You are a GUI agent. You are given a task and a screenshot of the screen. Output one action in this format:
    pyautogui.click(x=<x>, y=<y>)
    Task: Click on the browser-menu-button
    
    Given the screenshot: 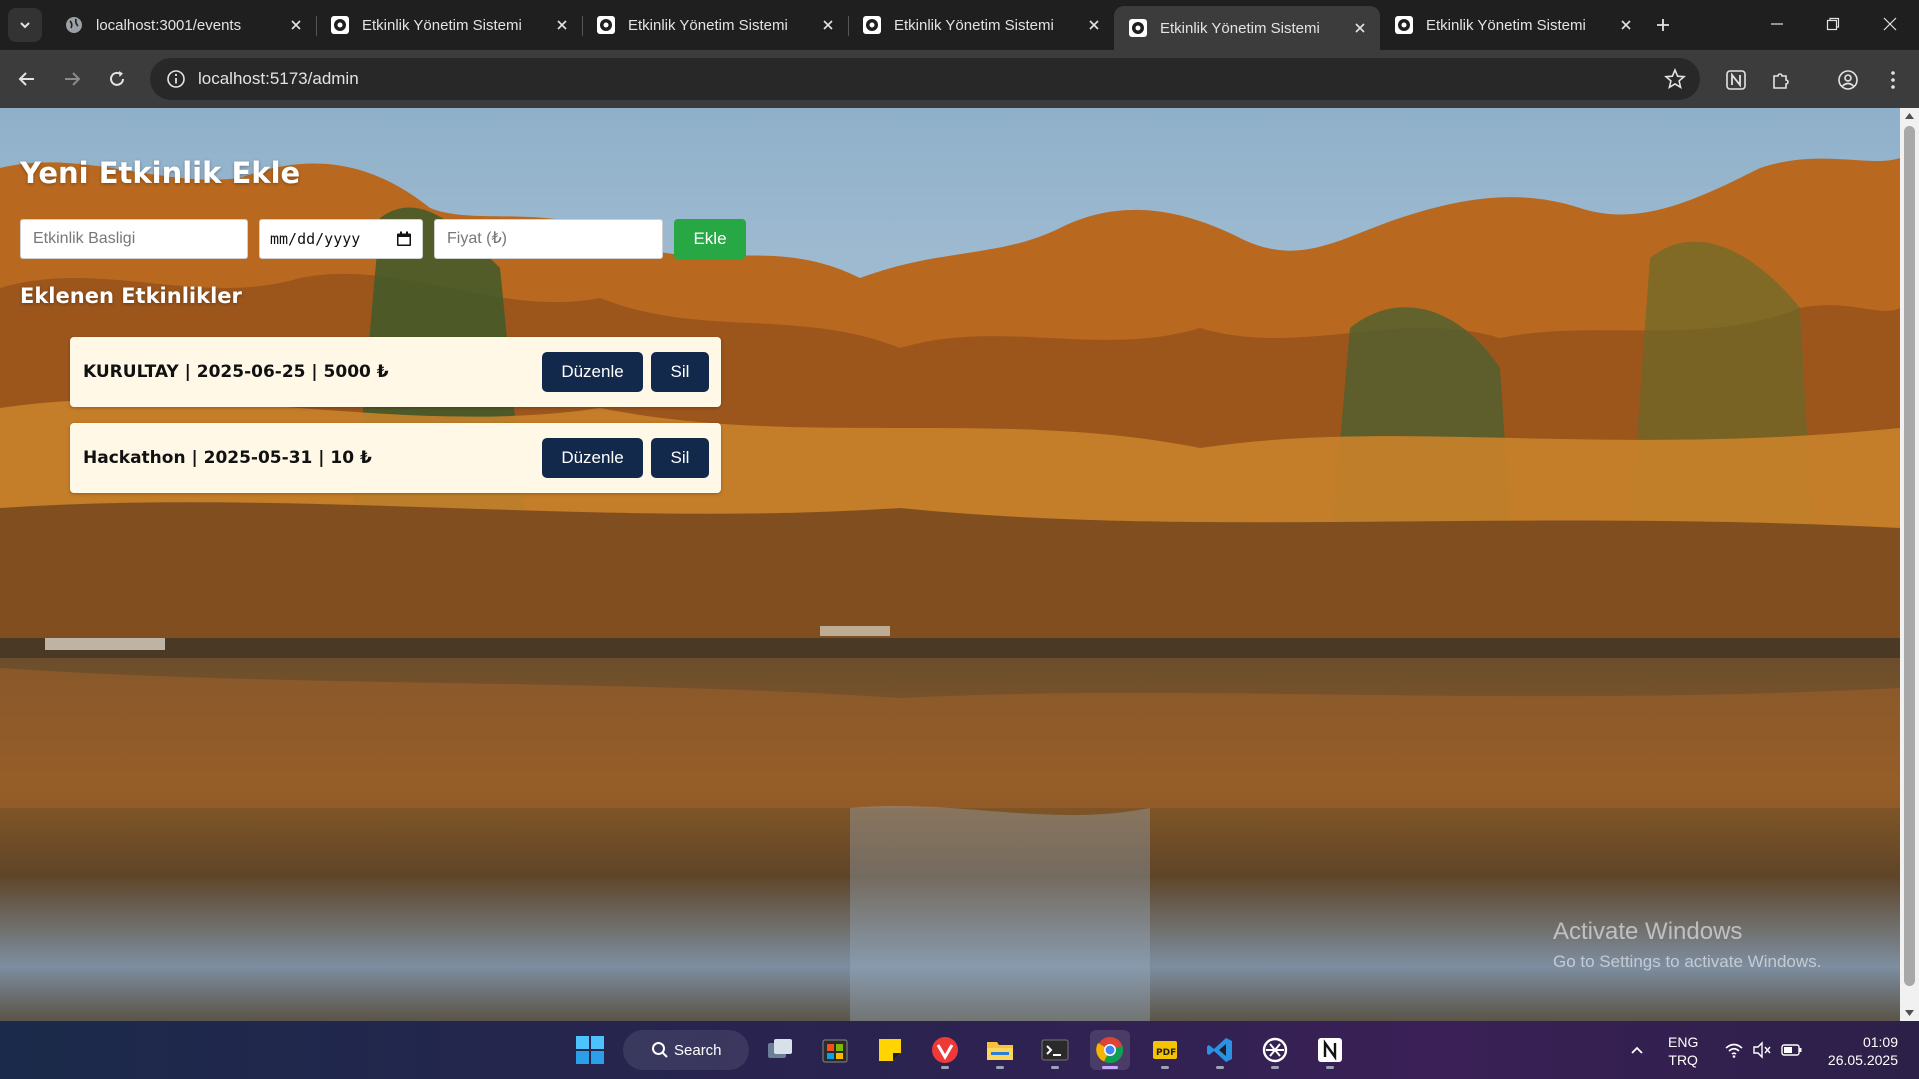 What is the action you would take?
    pyautogui.click(x=1893, y=80)
    